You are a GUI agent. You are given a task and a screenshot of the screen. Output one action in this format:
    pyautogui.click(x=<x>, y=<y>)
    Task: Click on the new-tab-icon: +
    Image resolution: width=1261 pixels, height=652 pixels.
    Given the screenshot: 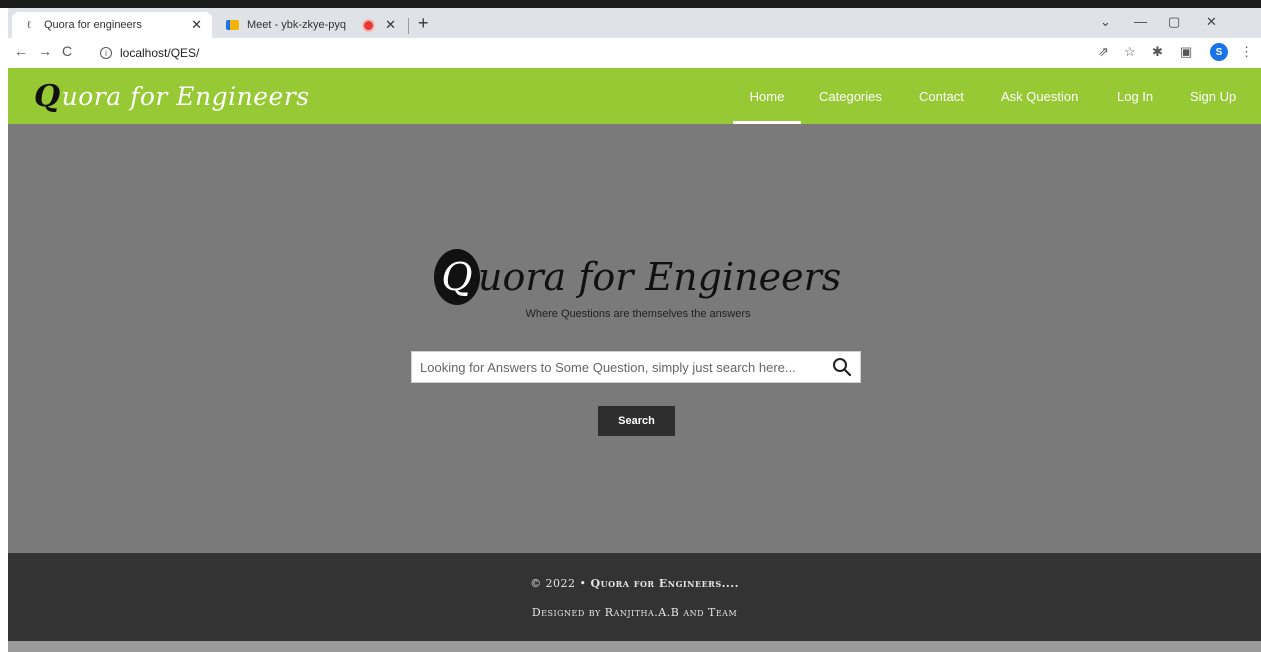 What is the action you would take?
    pyautogui.click(x=423, y=23)
    